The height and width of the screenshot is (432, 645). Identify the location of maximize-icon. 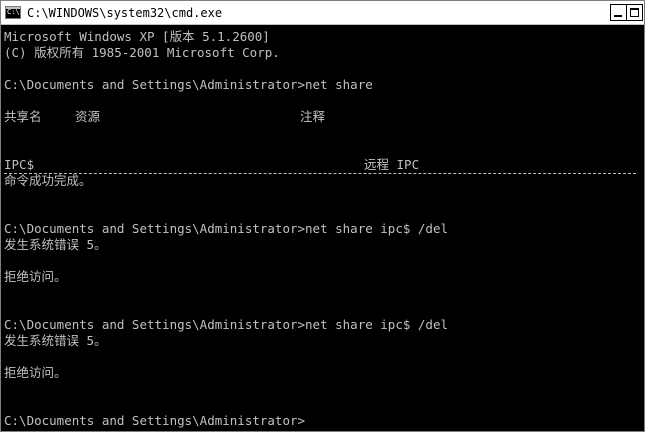
(634, 12).